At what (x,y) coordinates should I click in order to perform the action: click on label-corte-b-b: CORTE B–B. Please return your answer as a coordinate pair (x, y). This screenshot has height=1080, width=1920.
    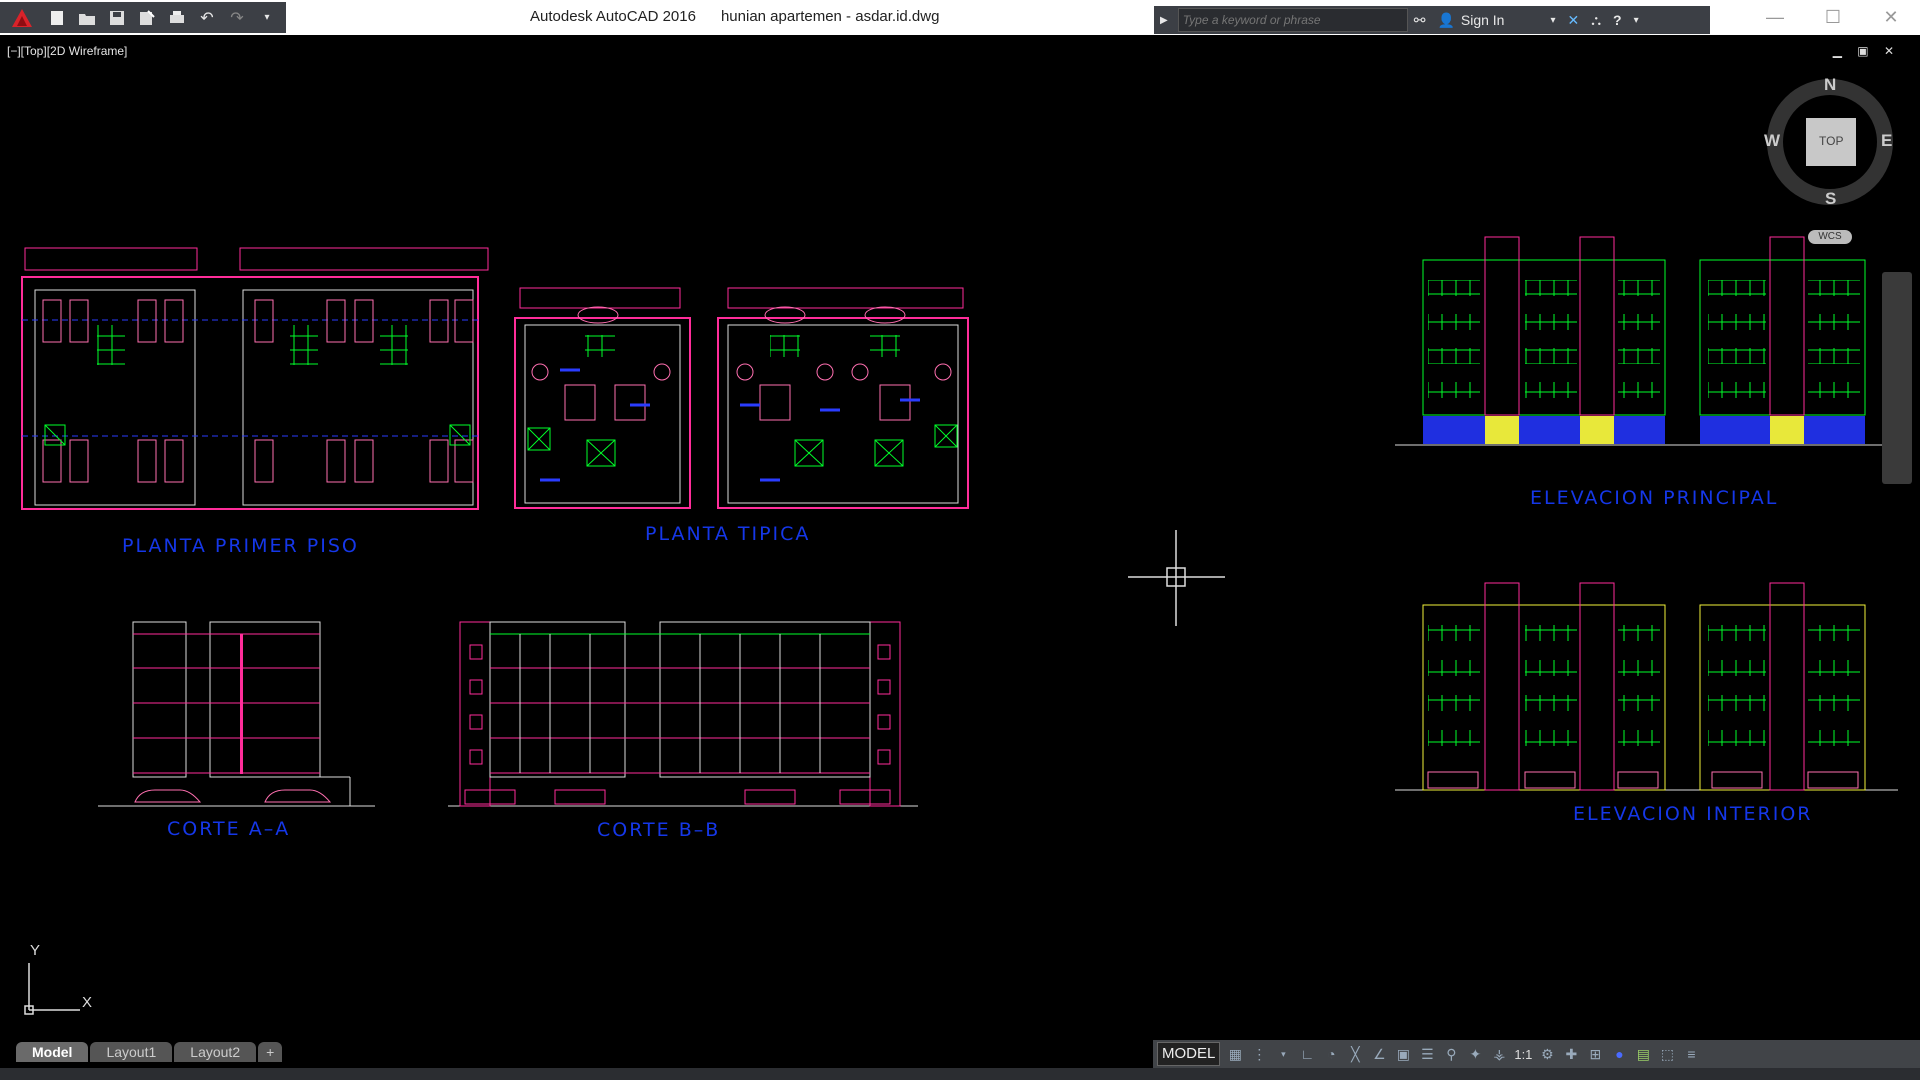
    Looking at the image, I should click on (659, 830).